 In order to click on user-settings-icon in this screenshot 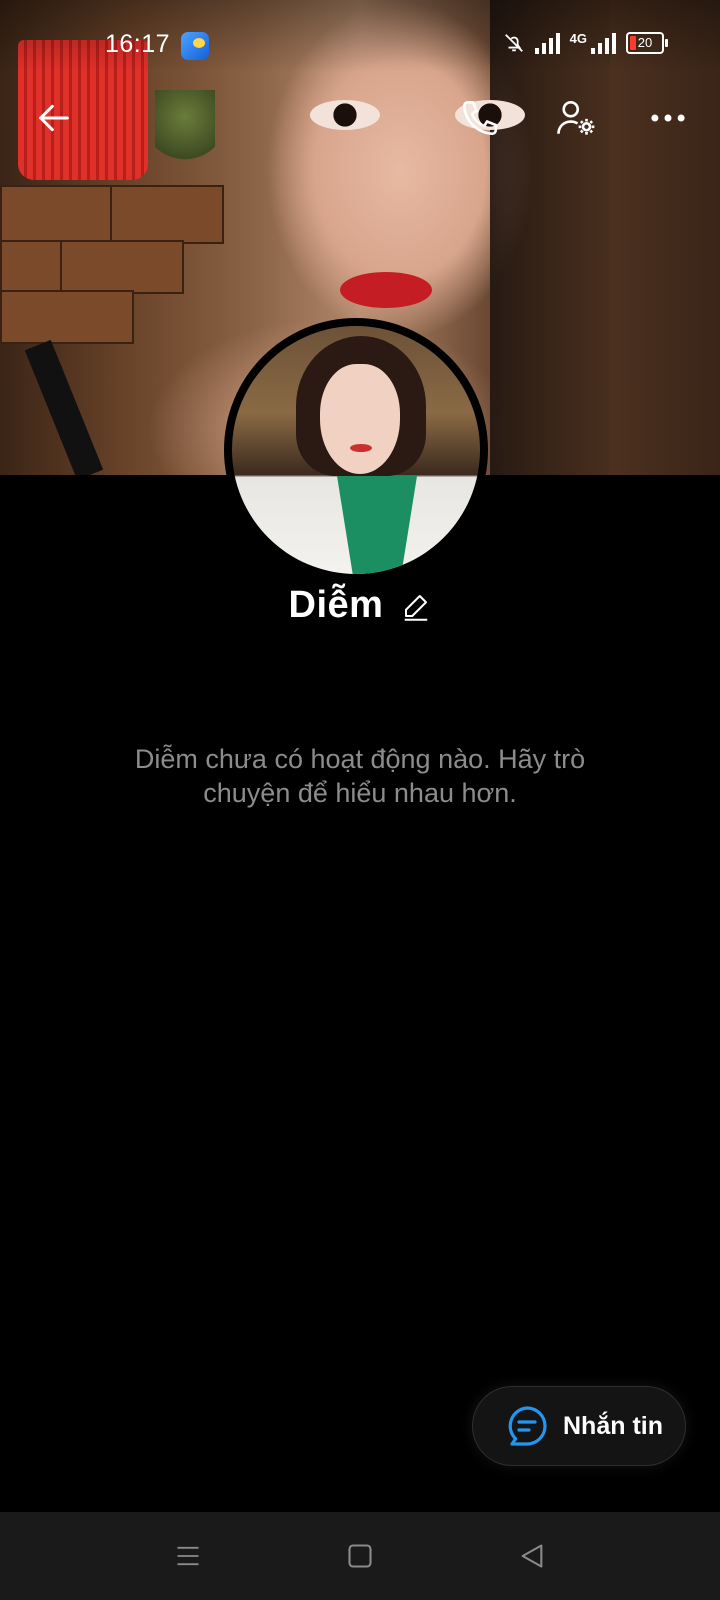, I will do `click(576, 117)`.